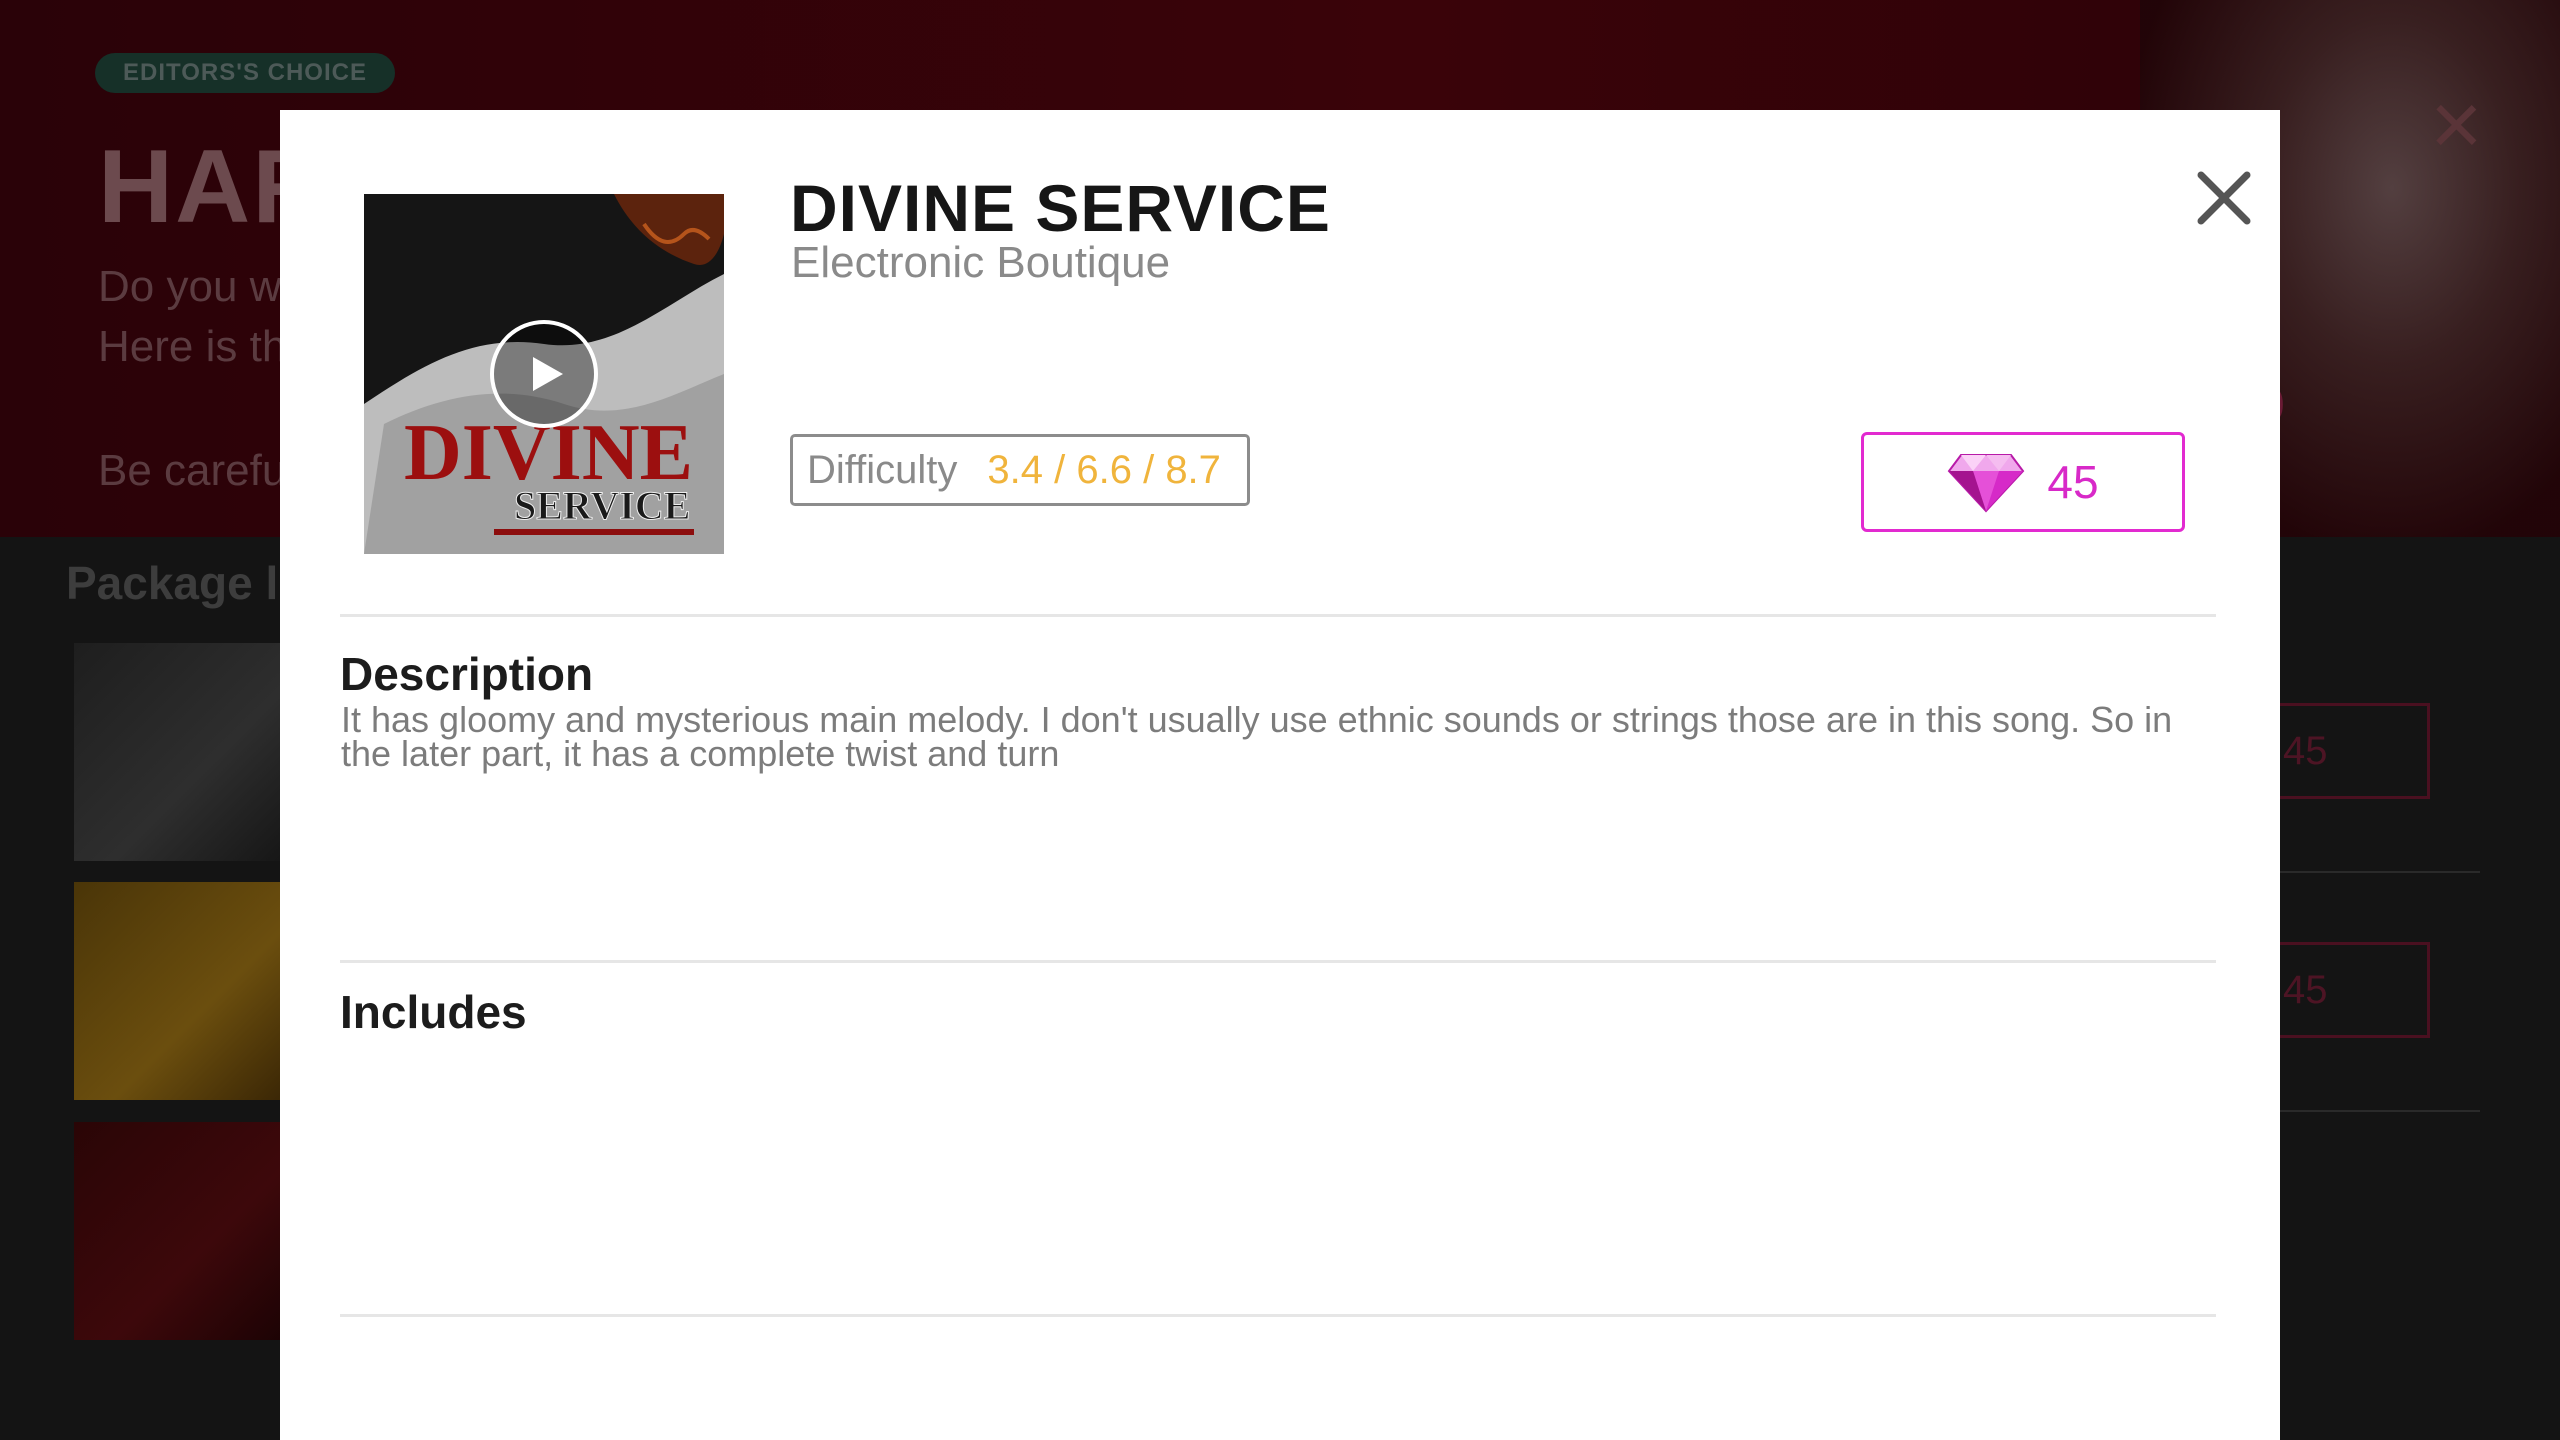  What do you see at coordinates (1104, 469) in the screenshot?
I see `difficulty-value: 3.4 / 6.6 / 8.7` at bounding box center [1104, 469].